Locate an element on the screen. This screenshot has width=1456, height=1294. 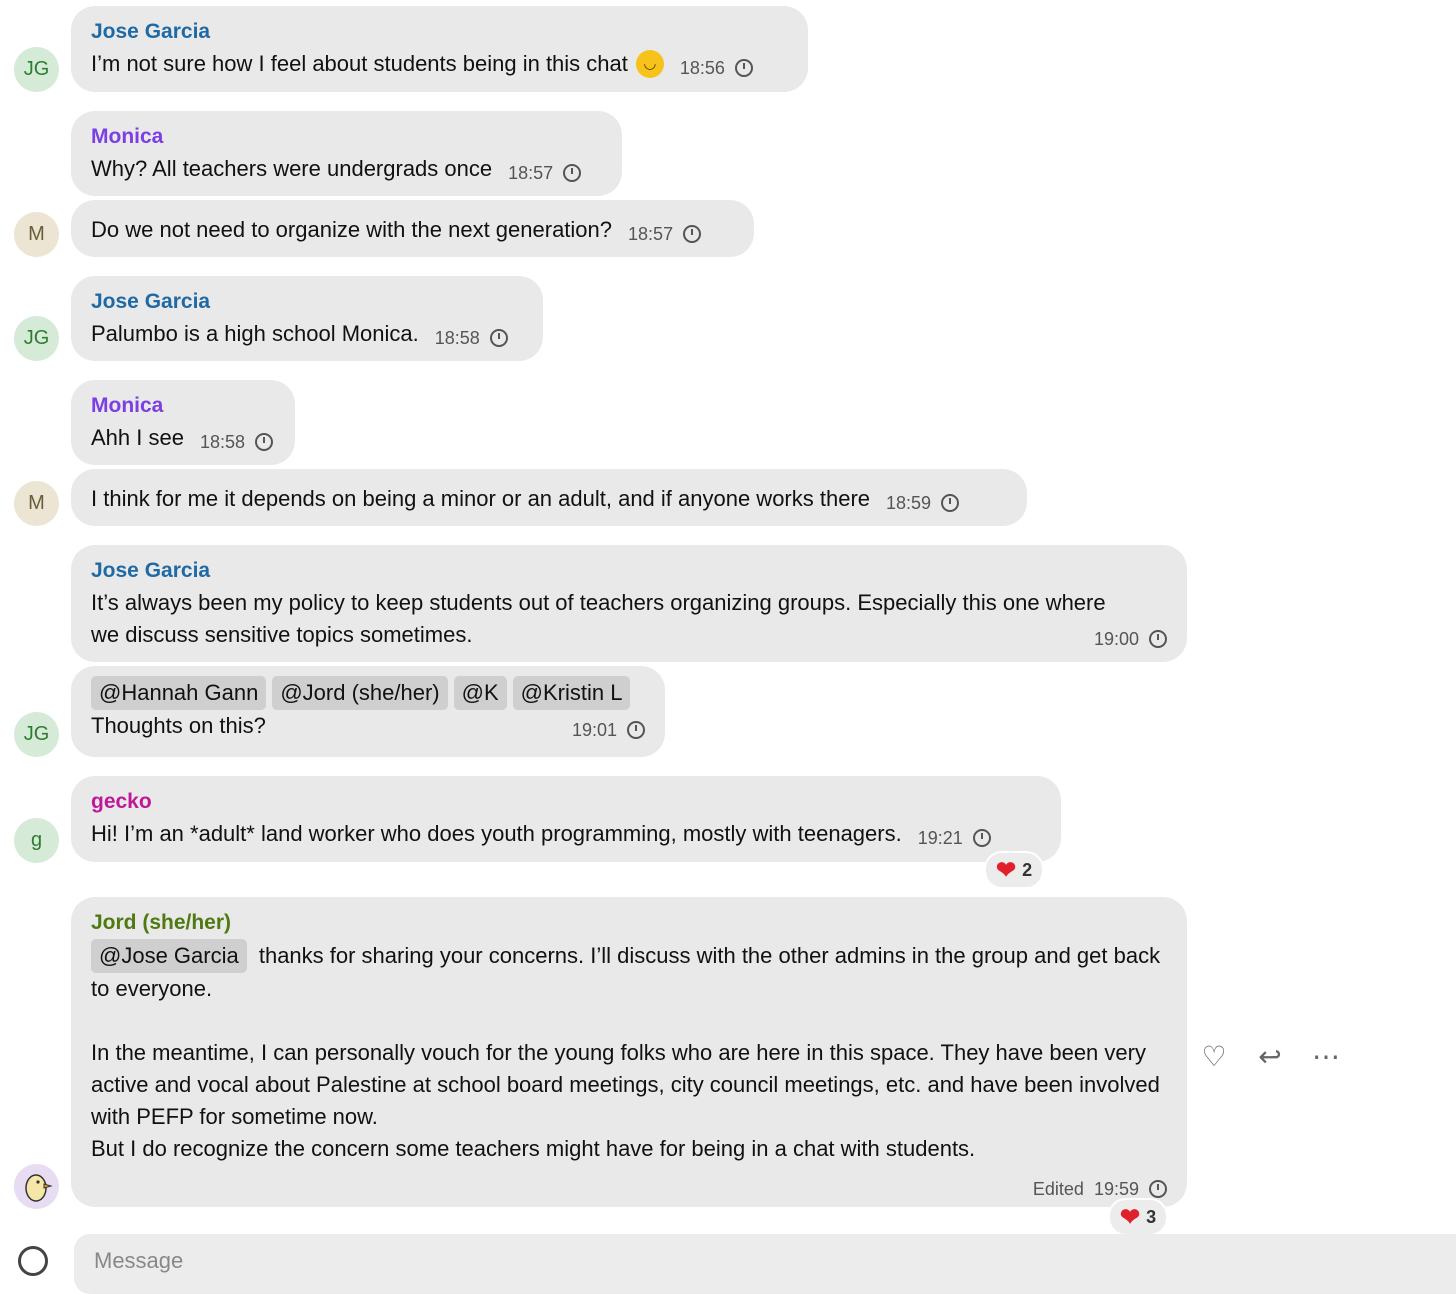
bird-avatar-icon is located at coordinates (36, 1186).